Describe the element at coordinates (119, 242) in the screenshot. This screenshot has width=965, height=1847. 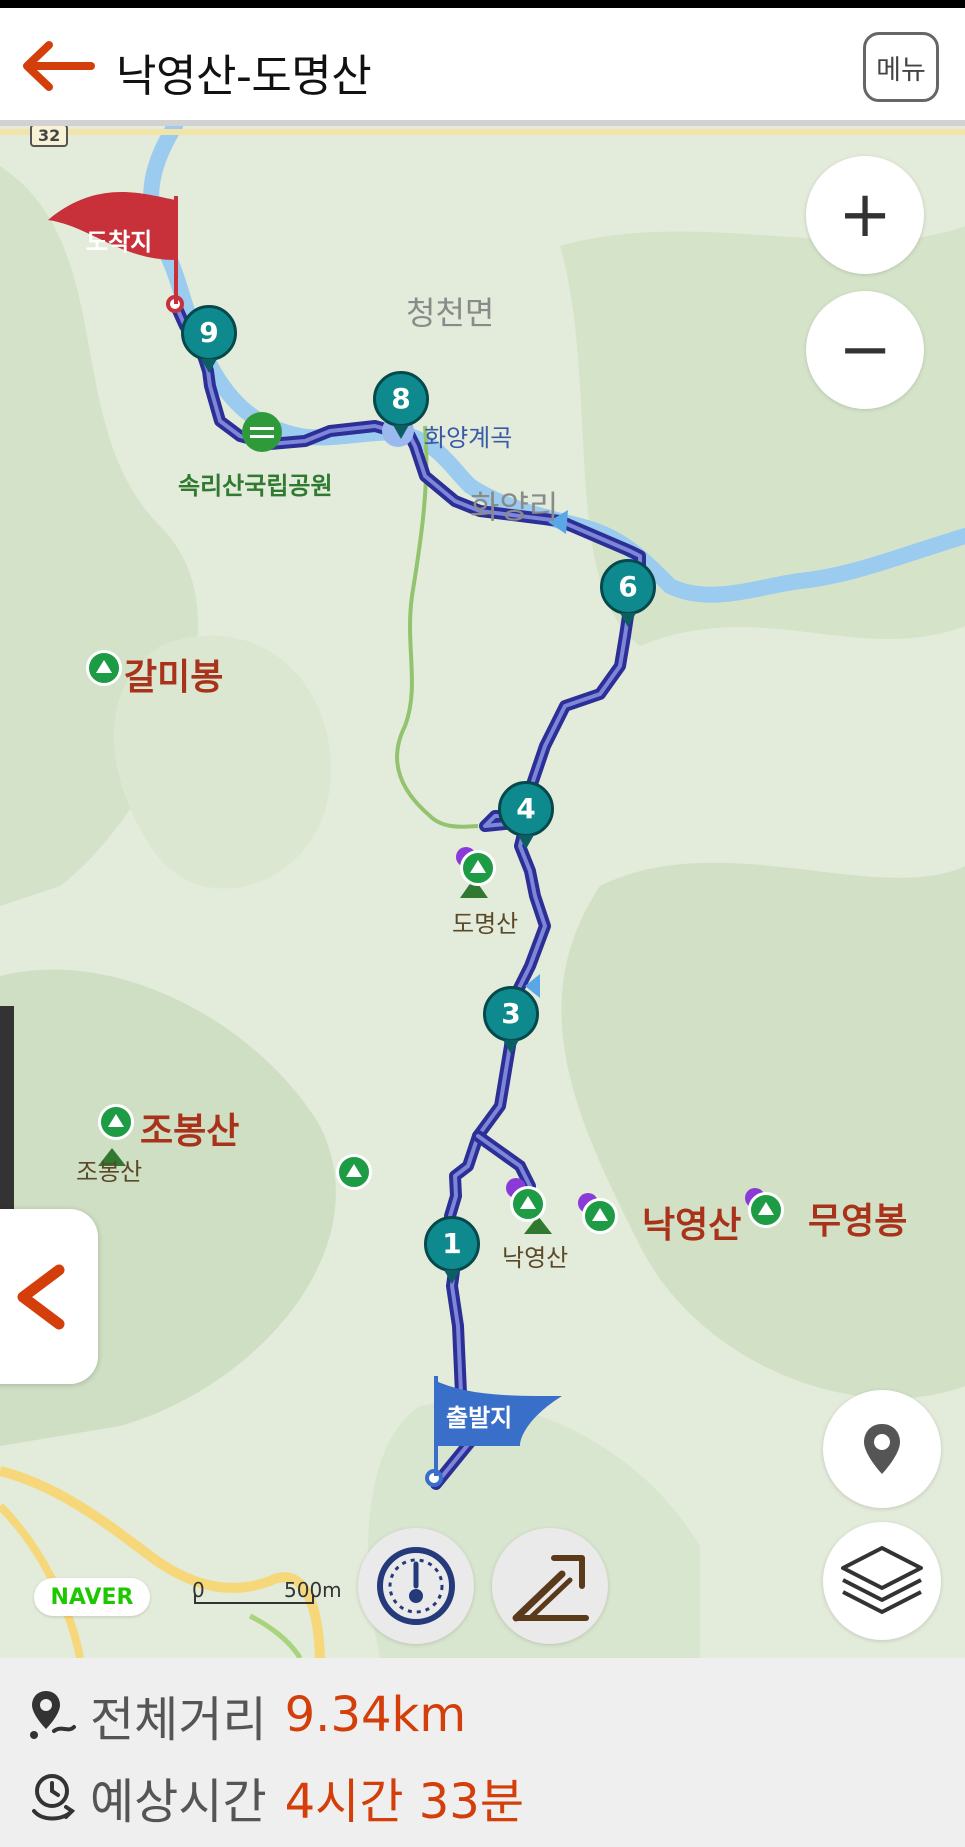
I see `end-flag-label: 도착지` at that location.